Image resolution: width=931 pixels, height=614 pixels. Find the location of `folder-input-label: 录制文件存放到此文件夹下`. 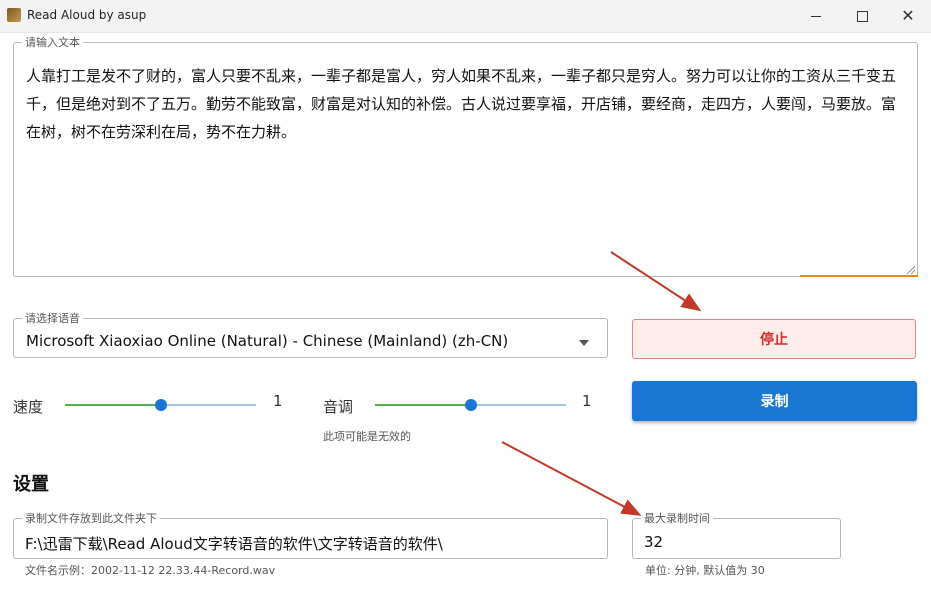

folder-input-label: 录制文件存放到此文件夹下 is located at coordinates (91, 518).